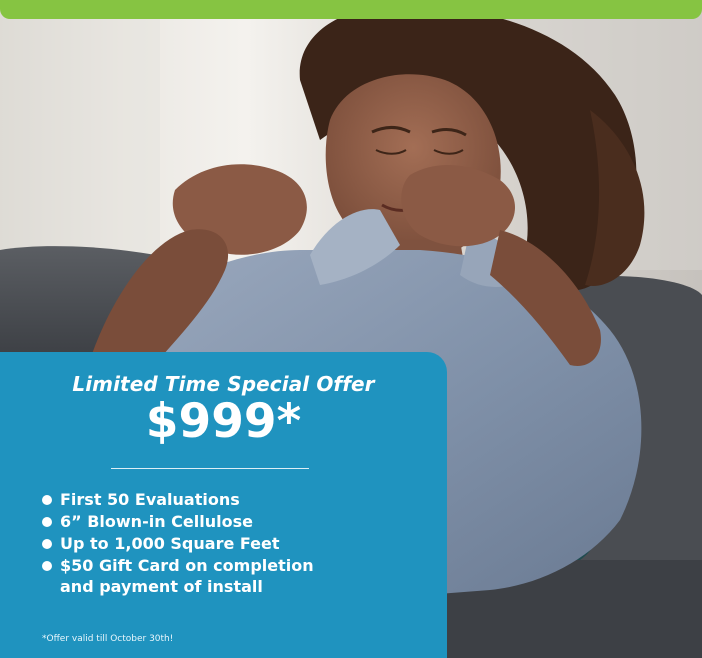 This screenshot has width=702, height=658. Describe the element at coordinates (150, 499) in the screenshot. I see `offer-bullet-text: First 50 Evaluations` at that location.